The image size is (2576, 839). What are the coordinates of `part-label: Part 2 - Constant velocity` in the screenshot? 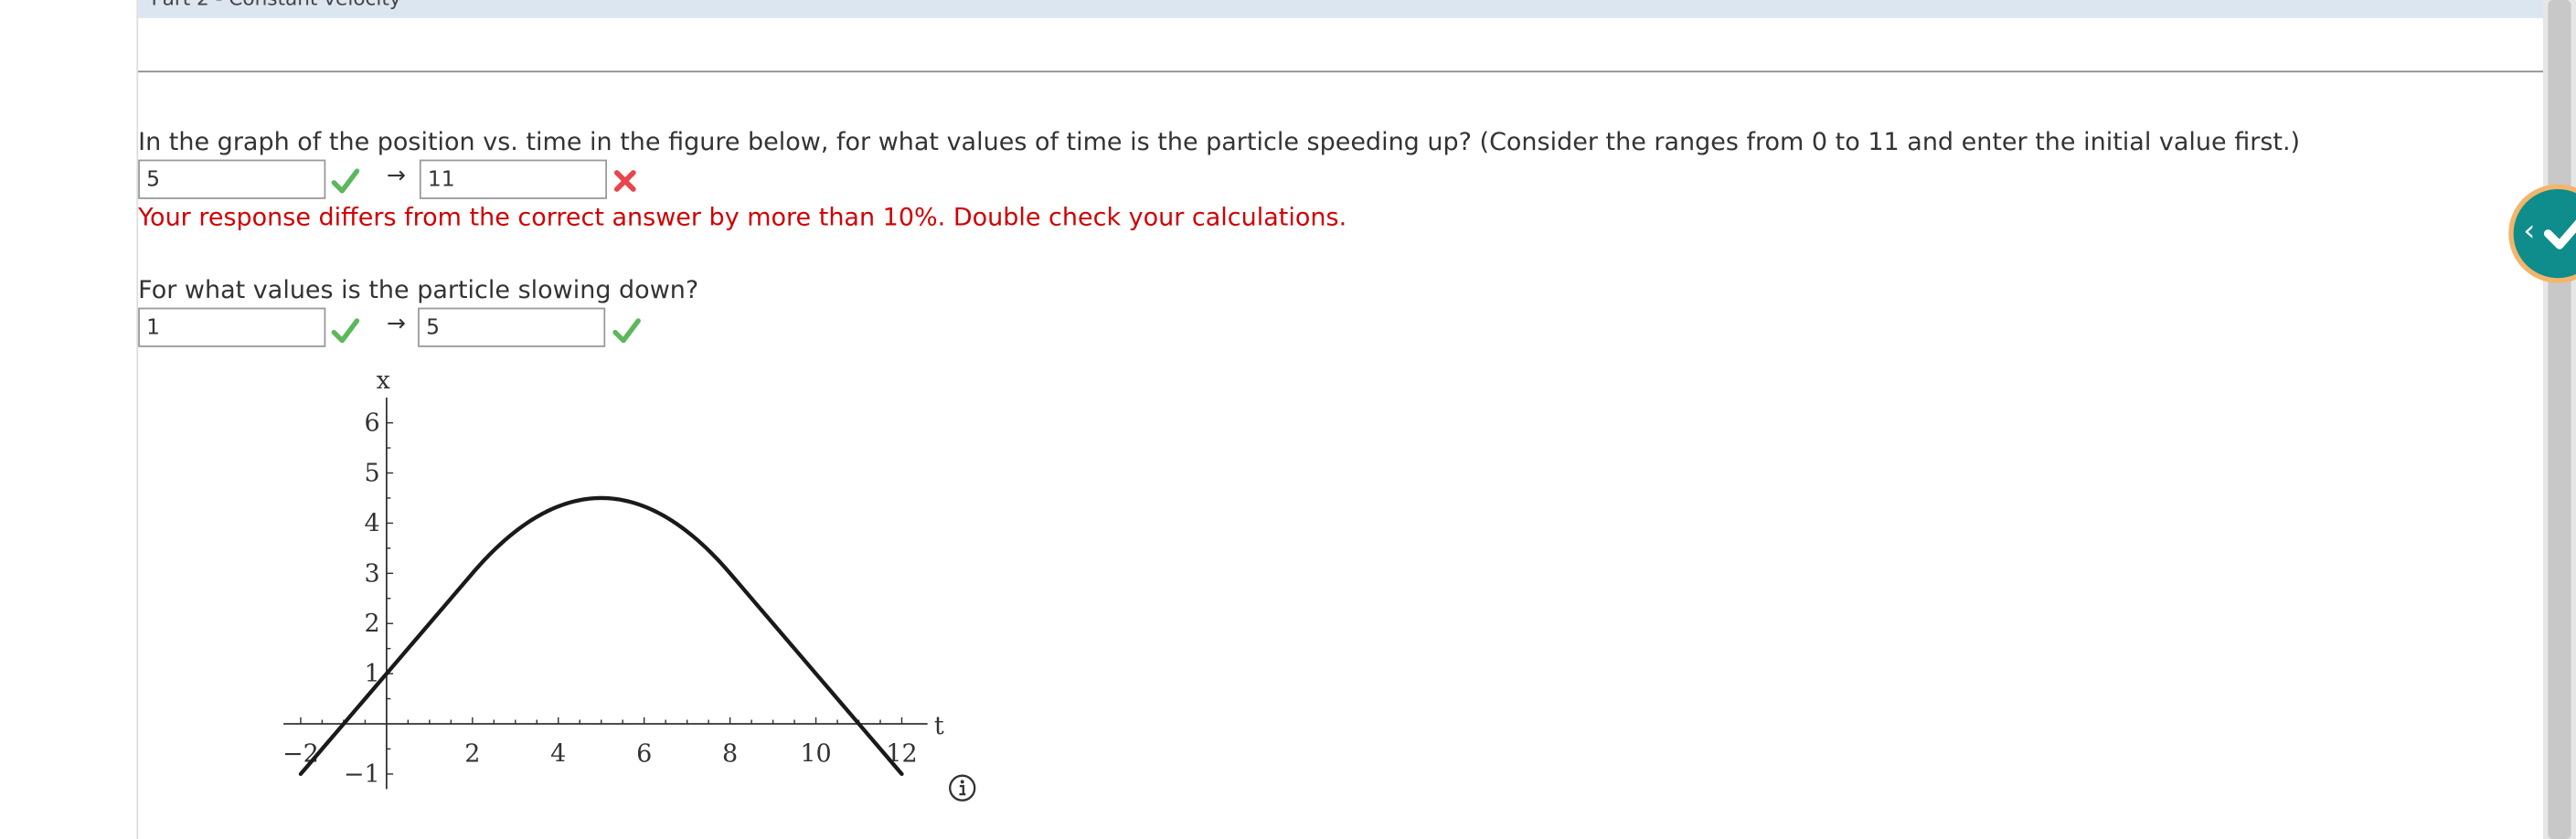 It's located at (276, 5).